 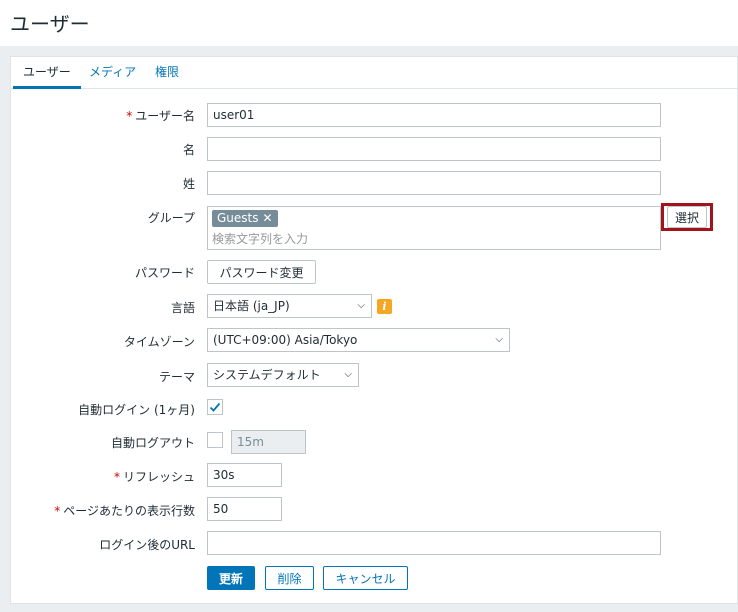 I want to click on autologin-checkbox, so click(x=215, y=407).